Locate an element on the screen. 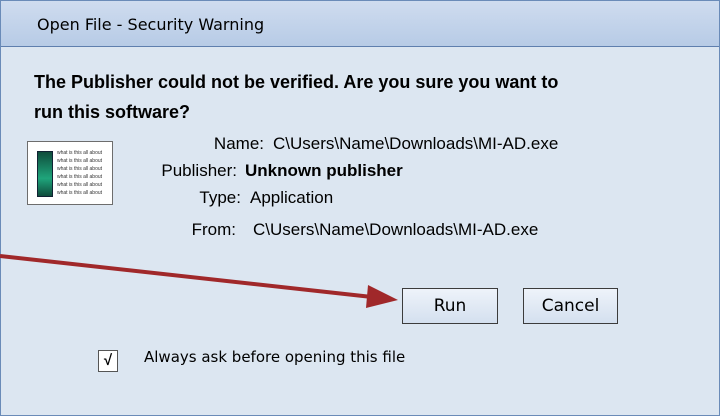 The height and width of the screenshot is (416, 720). run-button: Run is located at coordinates (450, 306).